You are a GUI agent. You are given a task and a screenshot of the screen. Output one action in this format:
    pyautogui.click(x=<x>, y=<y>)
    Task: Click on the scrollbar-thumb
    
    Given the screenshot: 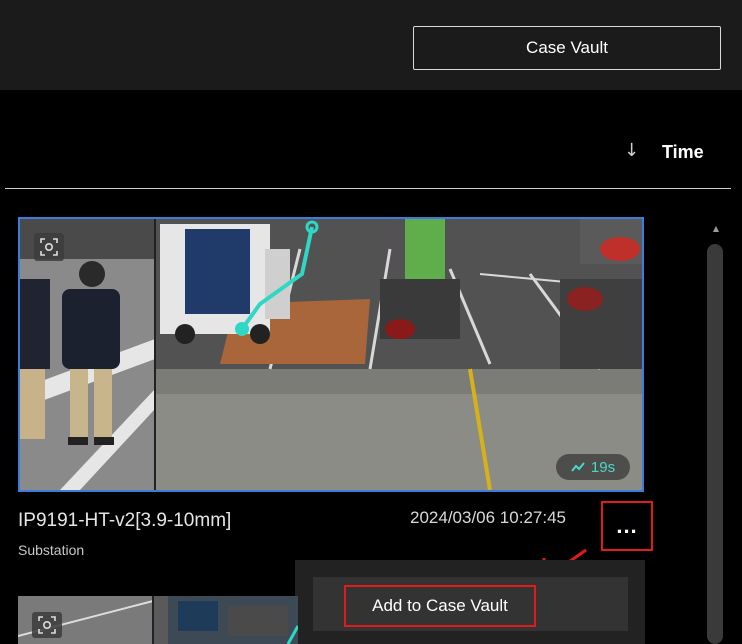 What is the action you would take?
    pyautogui.click(x=715, y=444)
    